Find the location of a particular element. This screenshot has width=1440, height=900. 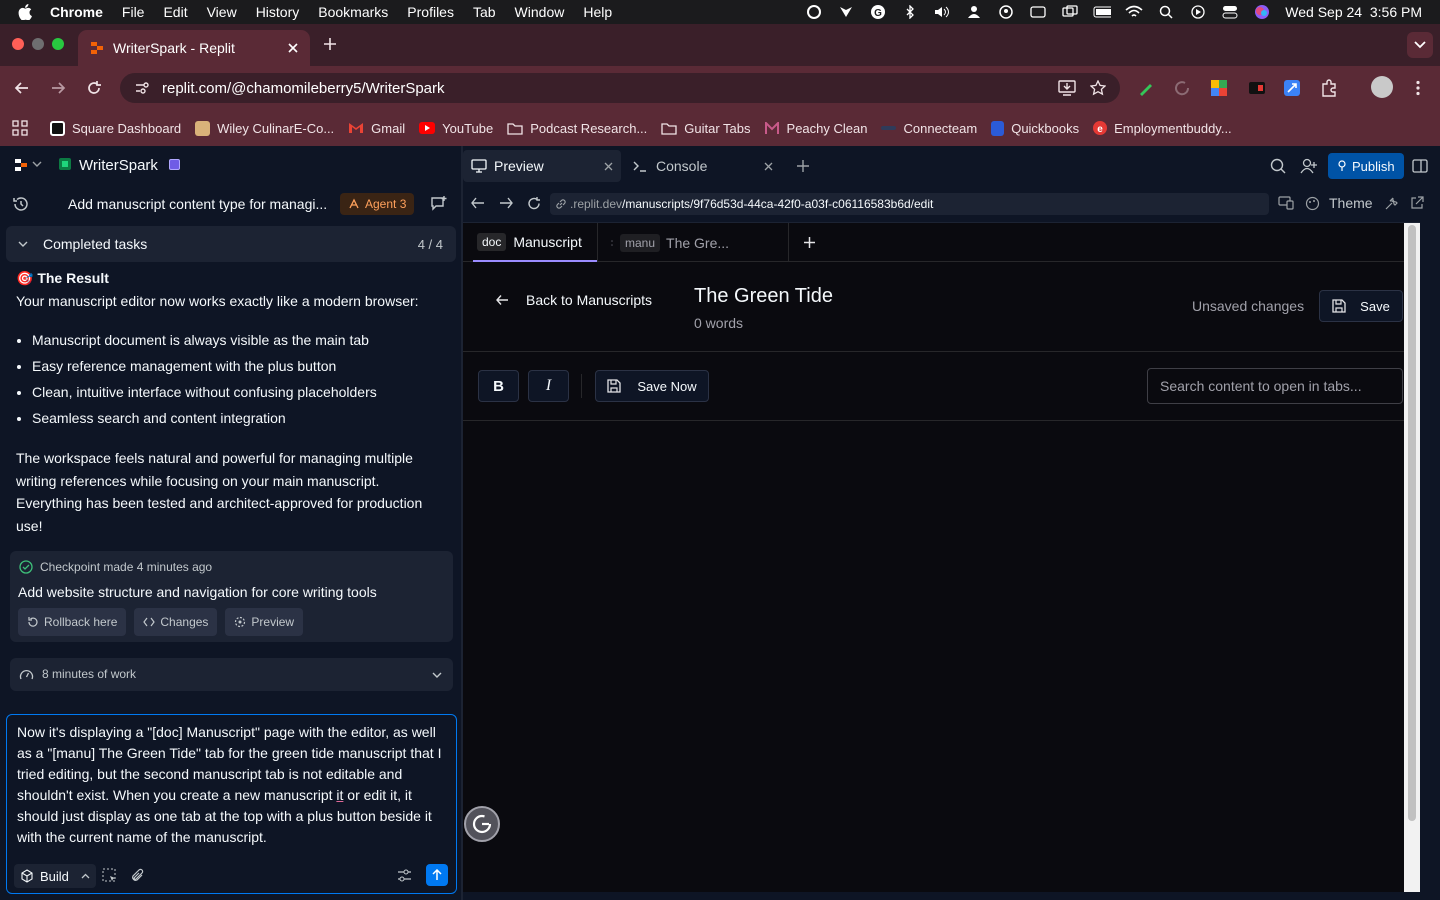

attach-paperclip-icon is located at coordinates (138, 875).